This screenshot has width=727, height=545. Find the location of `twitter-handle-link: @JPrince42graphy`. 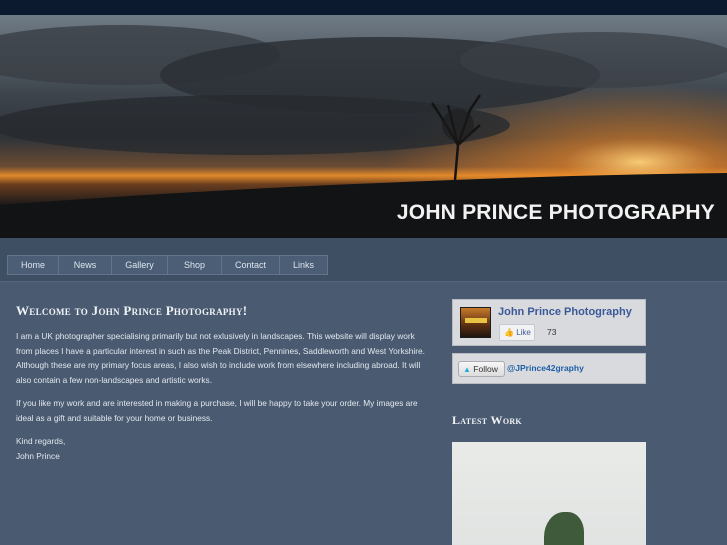

twitter-handle-link: @JPrince42graphy is located at coordinates (545, 368).